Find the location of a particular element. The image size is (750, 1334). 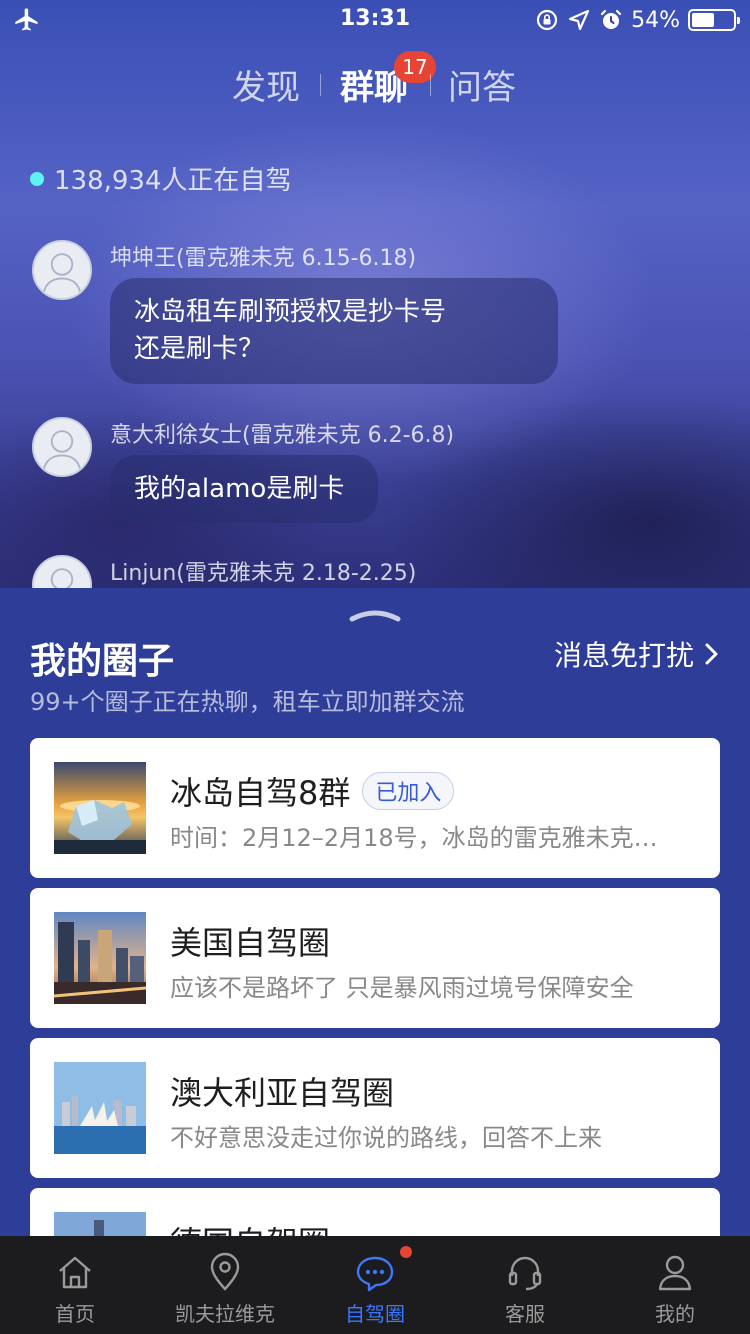

do-not-disturb-button: 消息免打扰 is located at coordinates (637, 654).